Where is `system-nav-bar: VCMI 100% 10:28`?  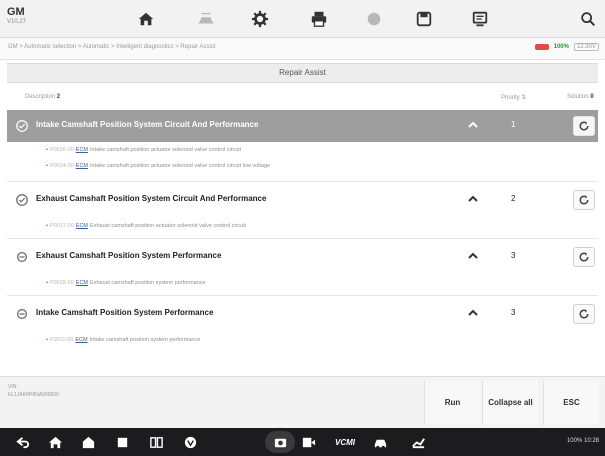 system-nav-bar: VCMI 100% 10:28 is located at coordinates (302, 442).